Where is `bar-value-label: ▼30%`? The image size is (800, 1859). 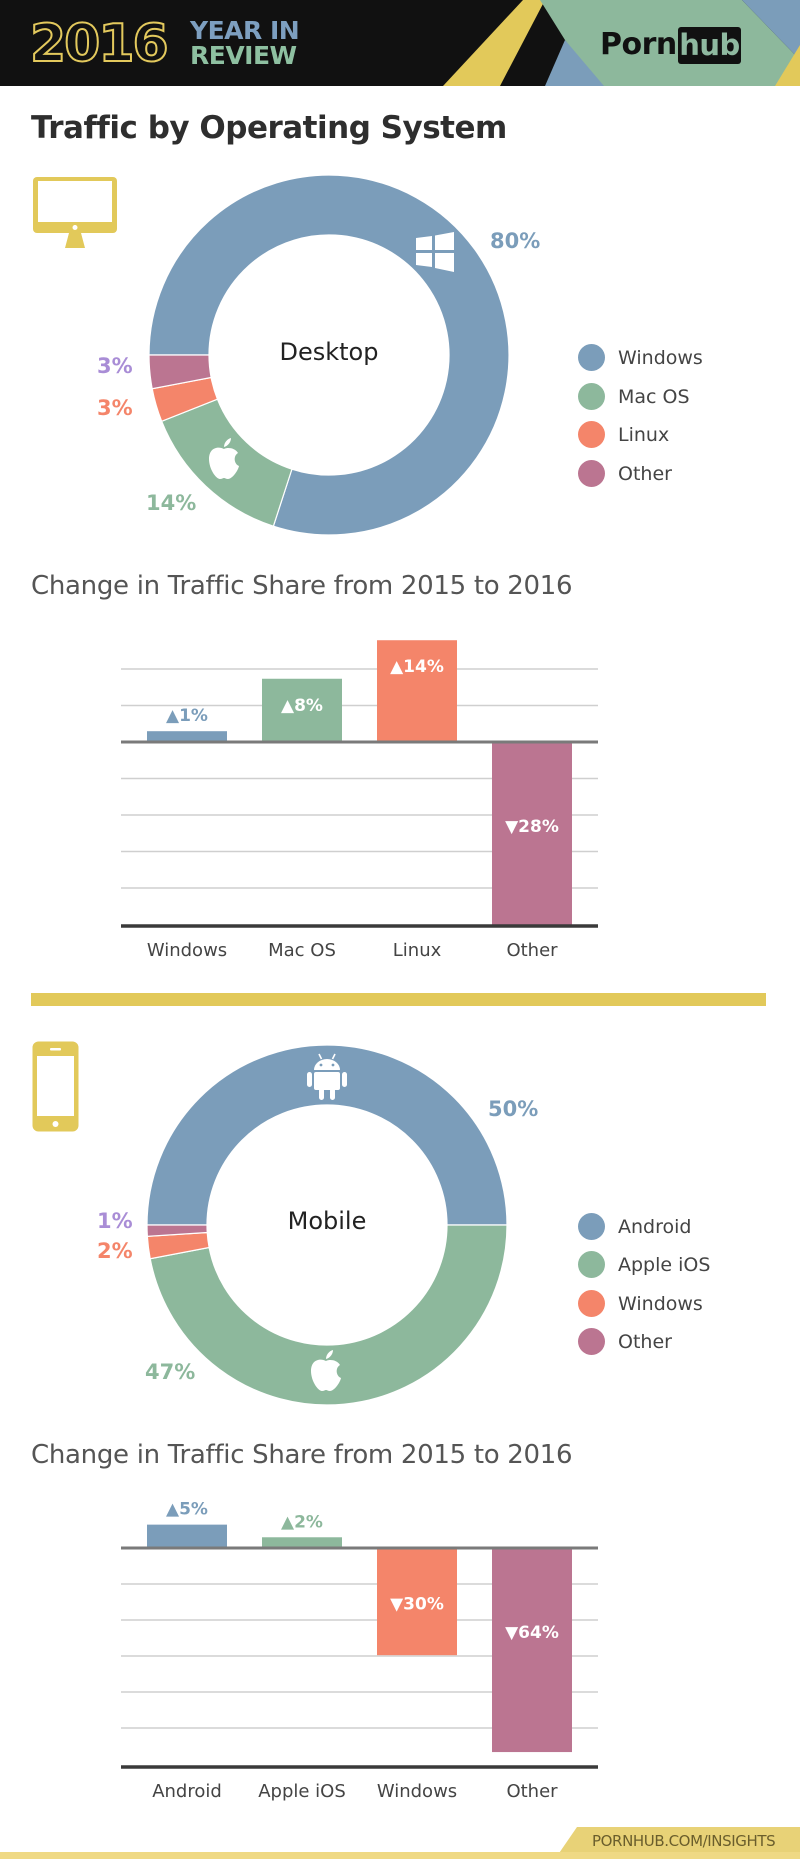 bar-value-label: ▼30% is located at coordinates (417, 1605).